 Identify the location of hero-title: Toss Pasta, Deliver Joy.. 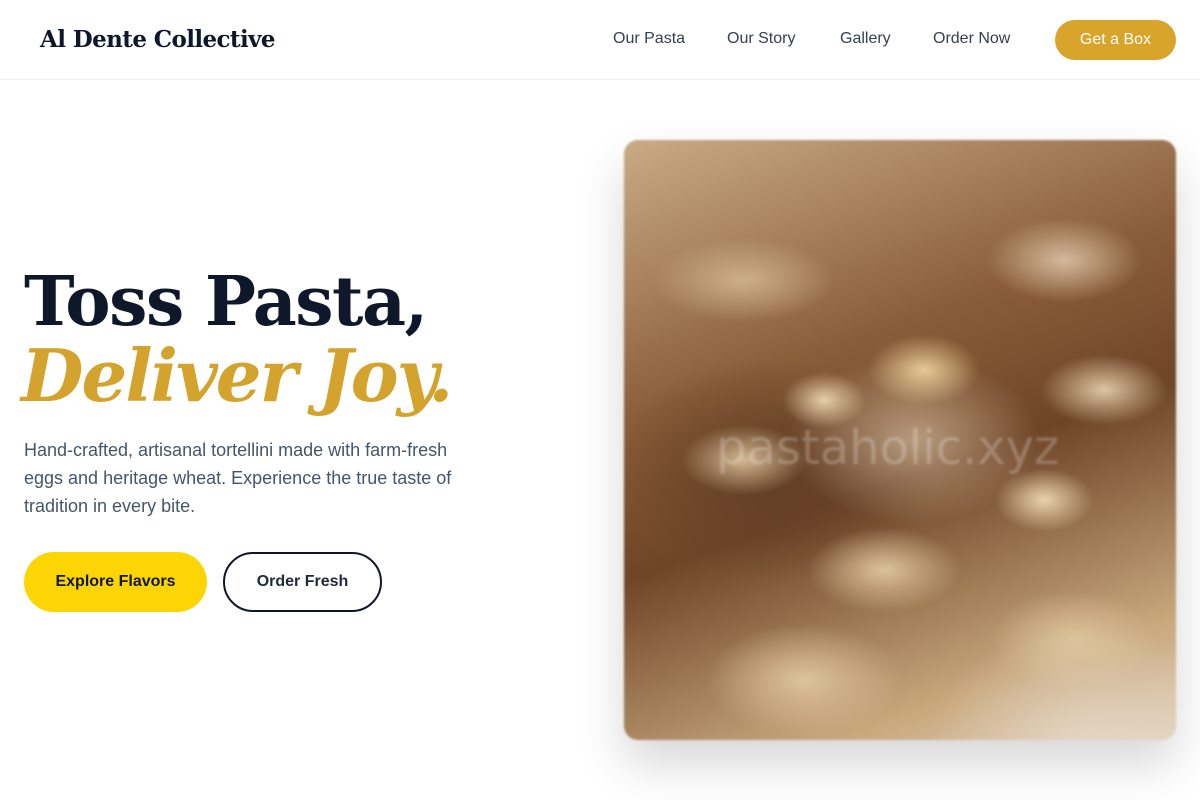
(237, 340).